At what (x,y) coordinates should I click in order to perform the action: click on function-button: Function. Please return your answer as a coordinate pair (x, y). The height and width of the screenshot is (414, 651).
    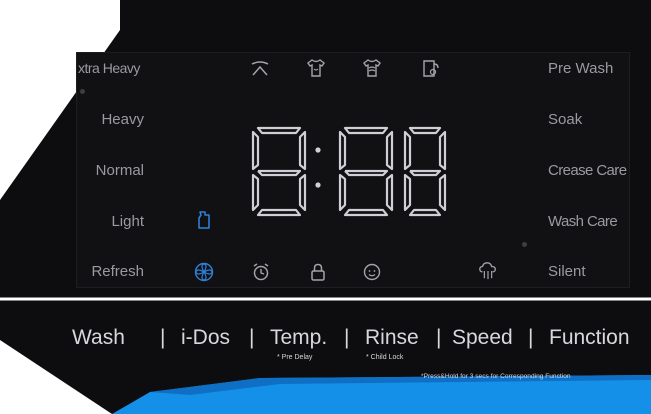
    Looking at the image, I should click on (589, 338).